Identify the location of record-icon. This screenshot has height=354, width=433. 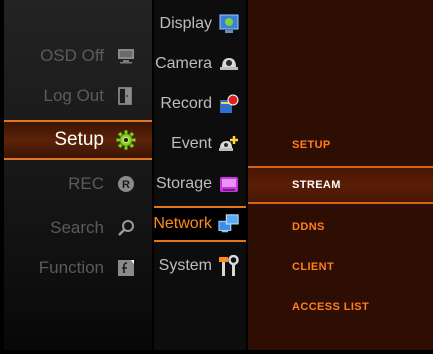
(229, 104).